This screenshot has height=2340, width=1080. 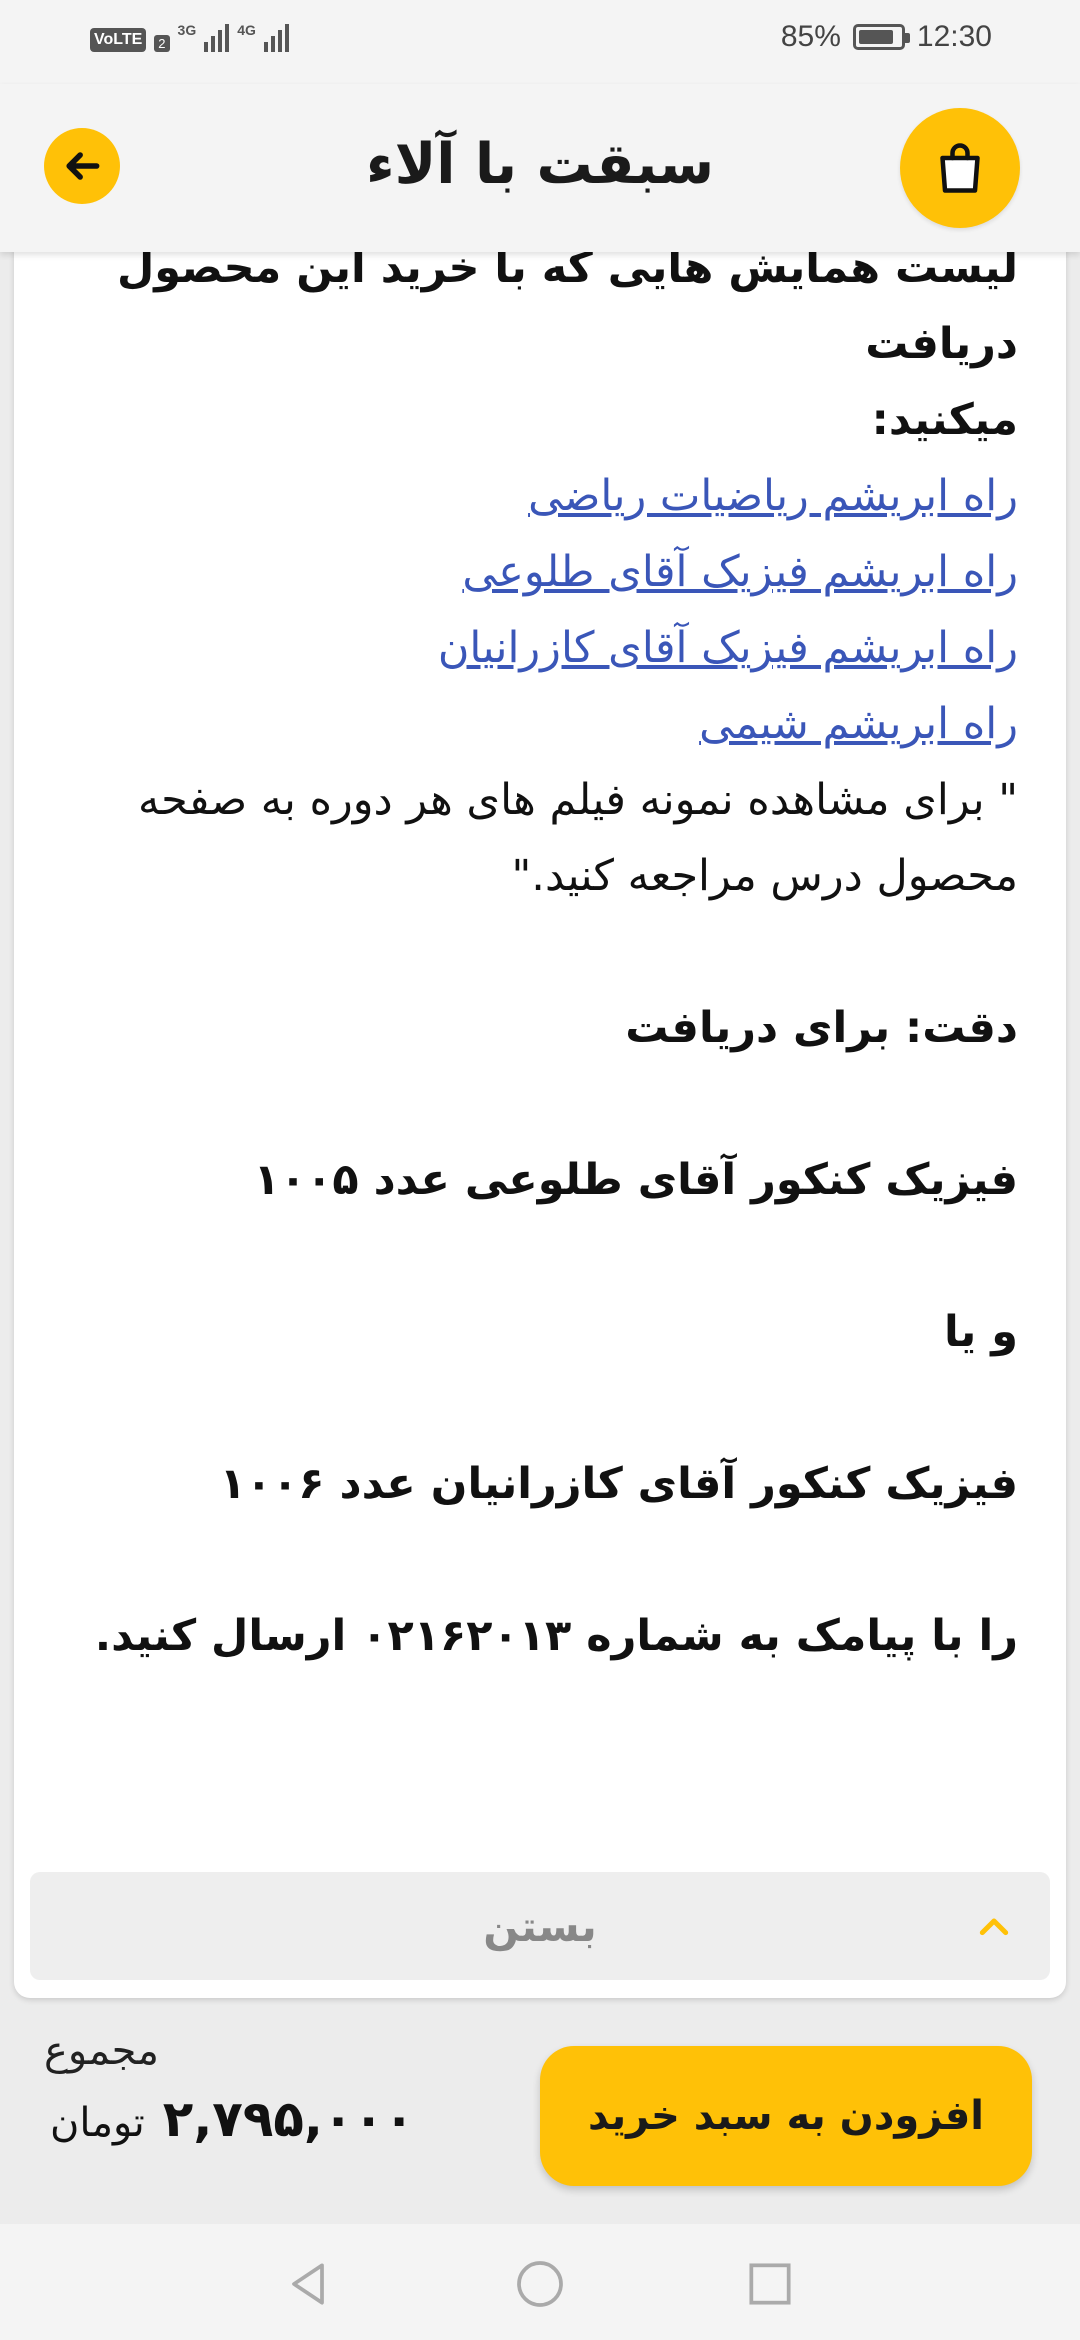 I want to click on note-line: محصول درس مراجعه کنید.", so click(x=764, y=876).